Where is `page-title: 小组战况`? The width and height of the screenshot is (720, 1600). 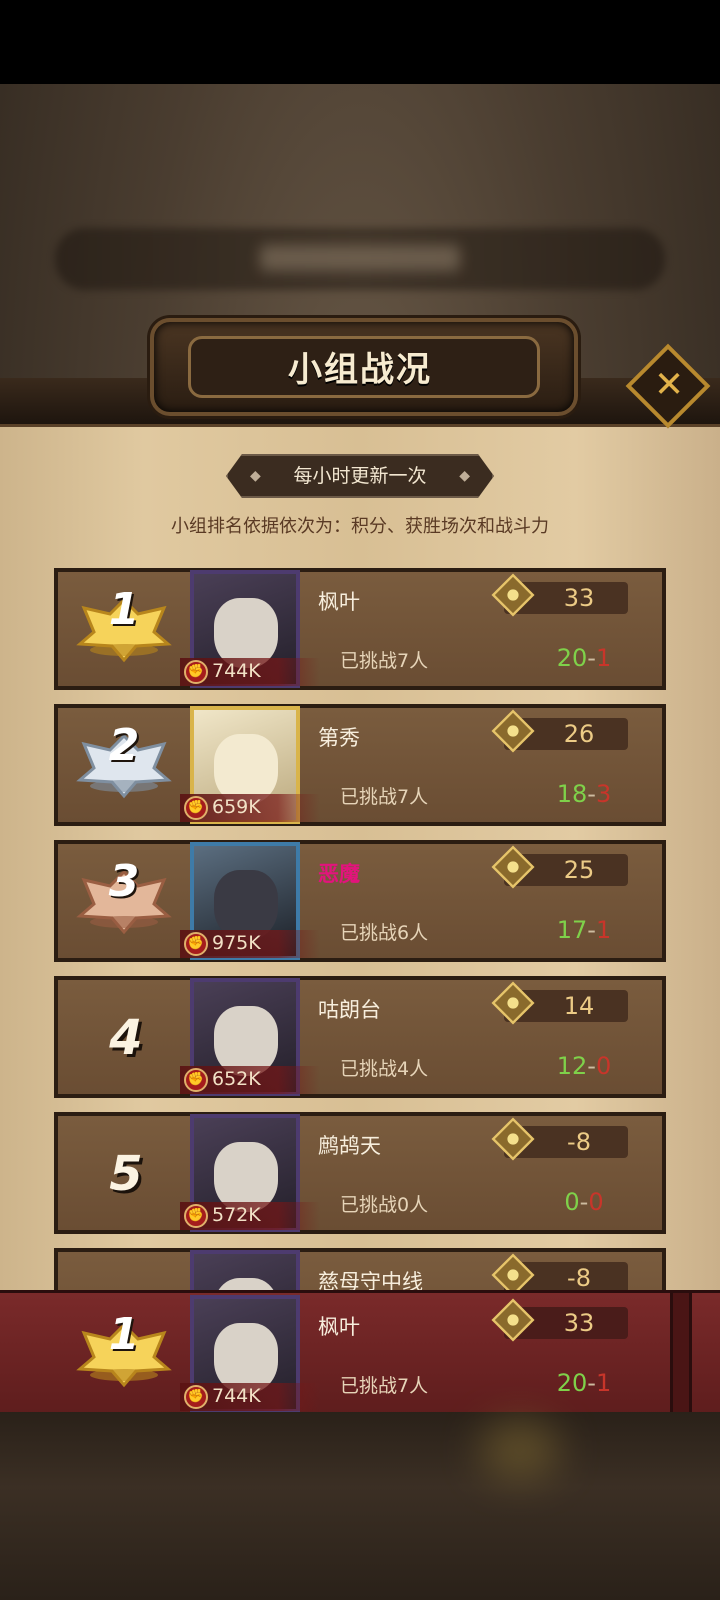
page-title: 小组战况 is located at coordinates (360, 370).